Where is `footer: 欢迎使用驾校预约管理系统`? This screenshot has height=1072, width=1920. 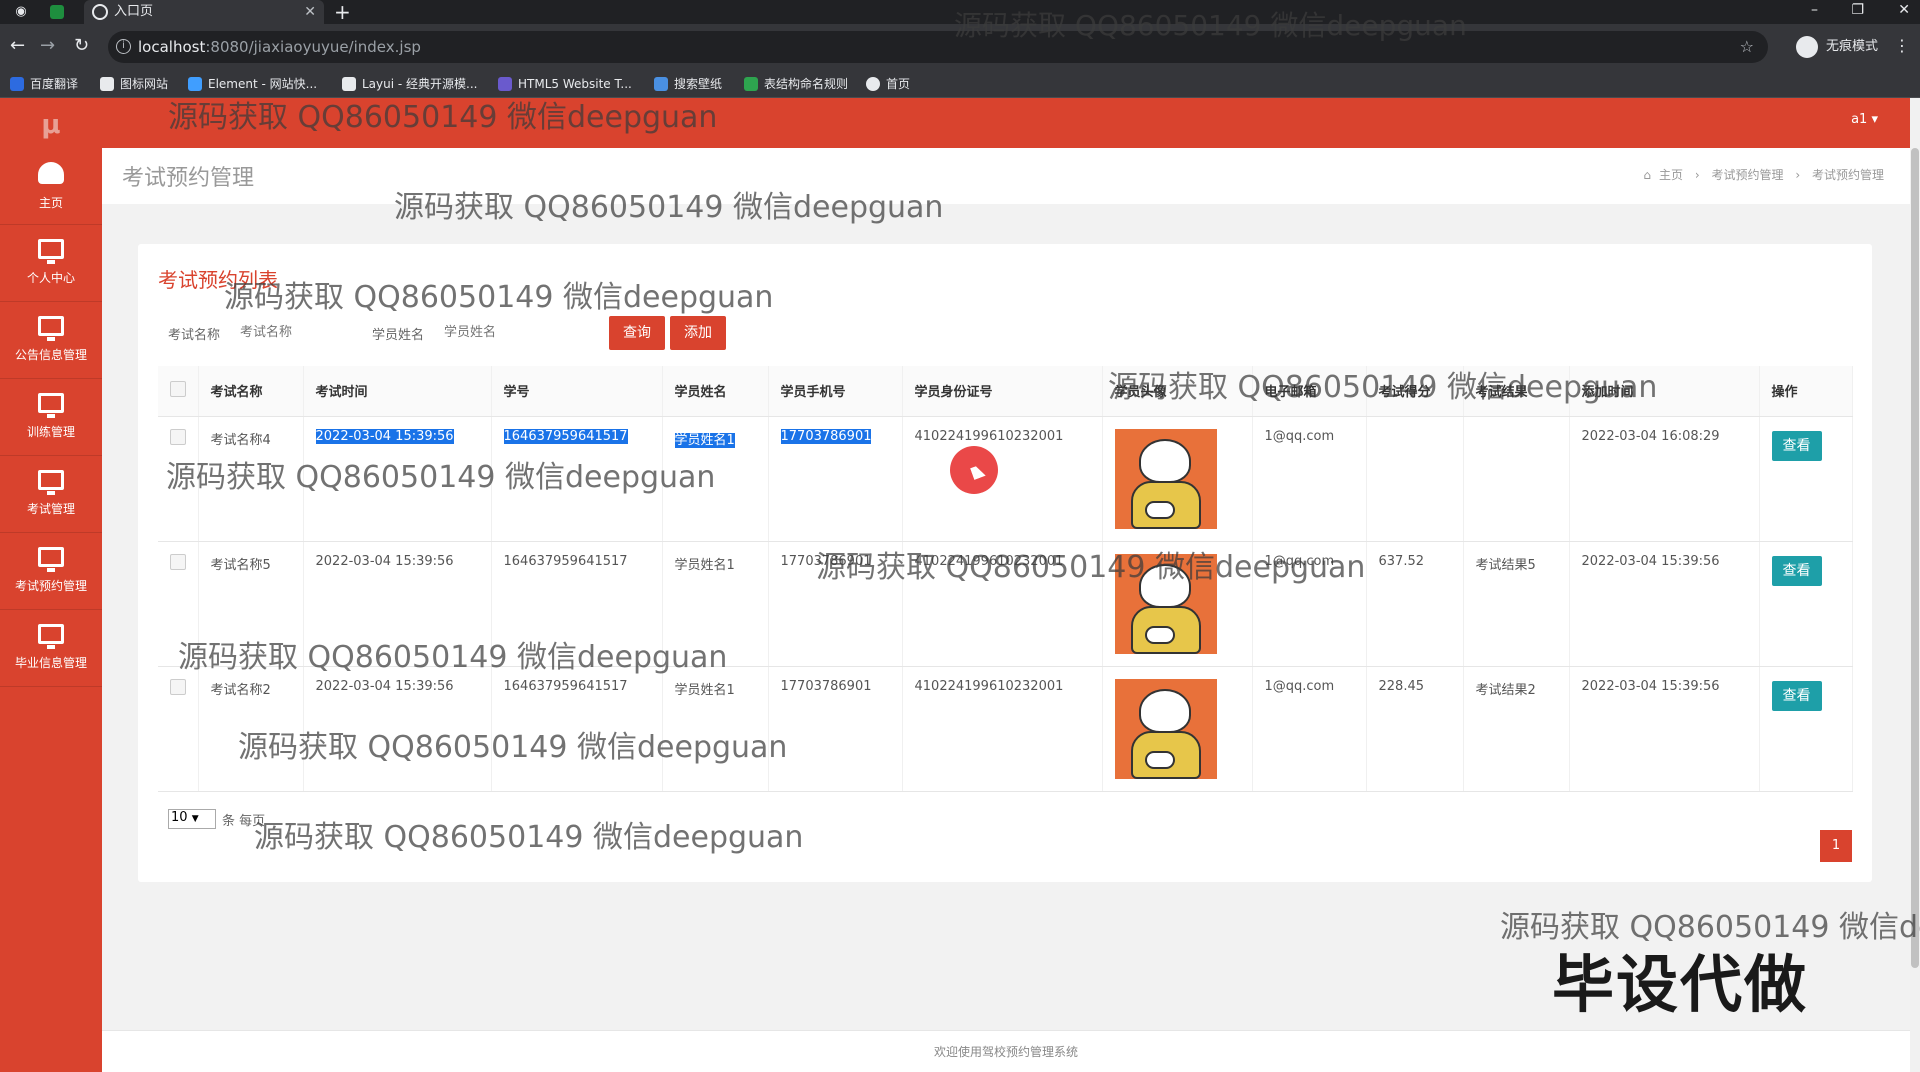
footer: 欢迎使用驾校预约管理系统 is located at coordinates (1006, 1051).